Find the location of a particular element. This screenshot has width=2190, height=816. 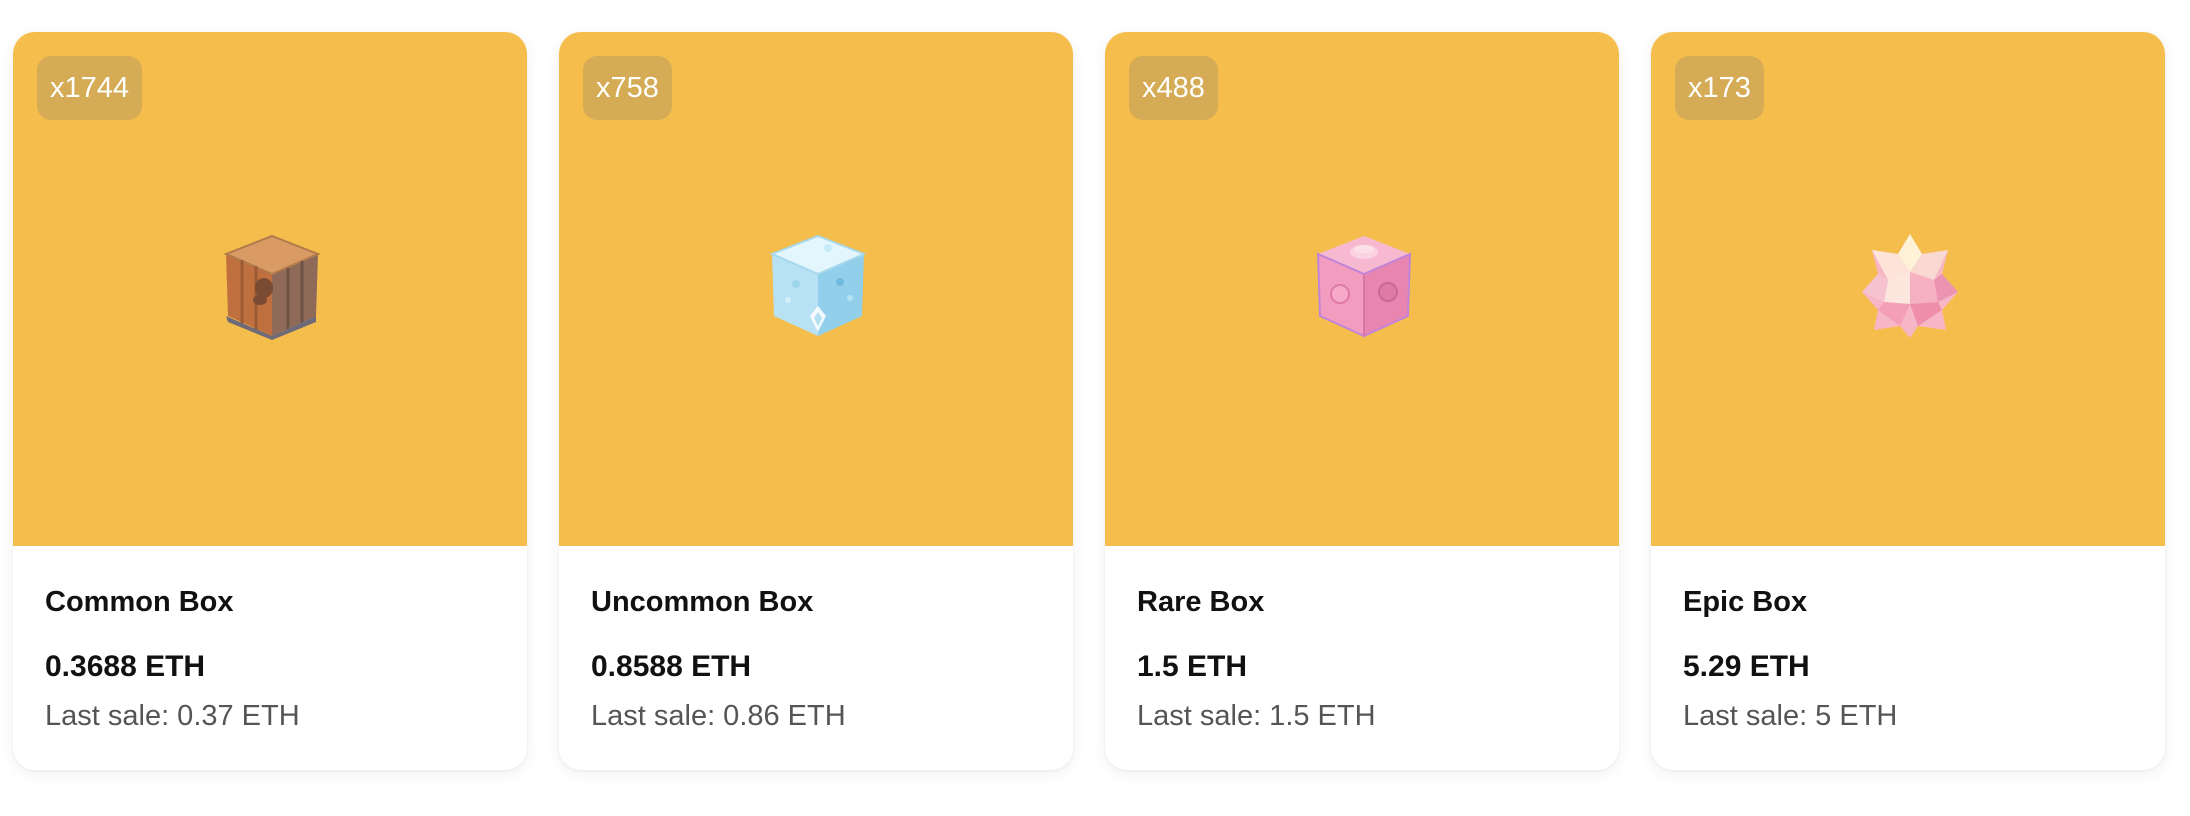

box-price: 0.3688 ETH is located at coordinates (125, 666).